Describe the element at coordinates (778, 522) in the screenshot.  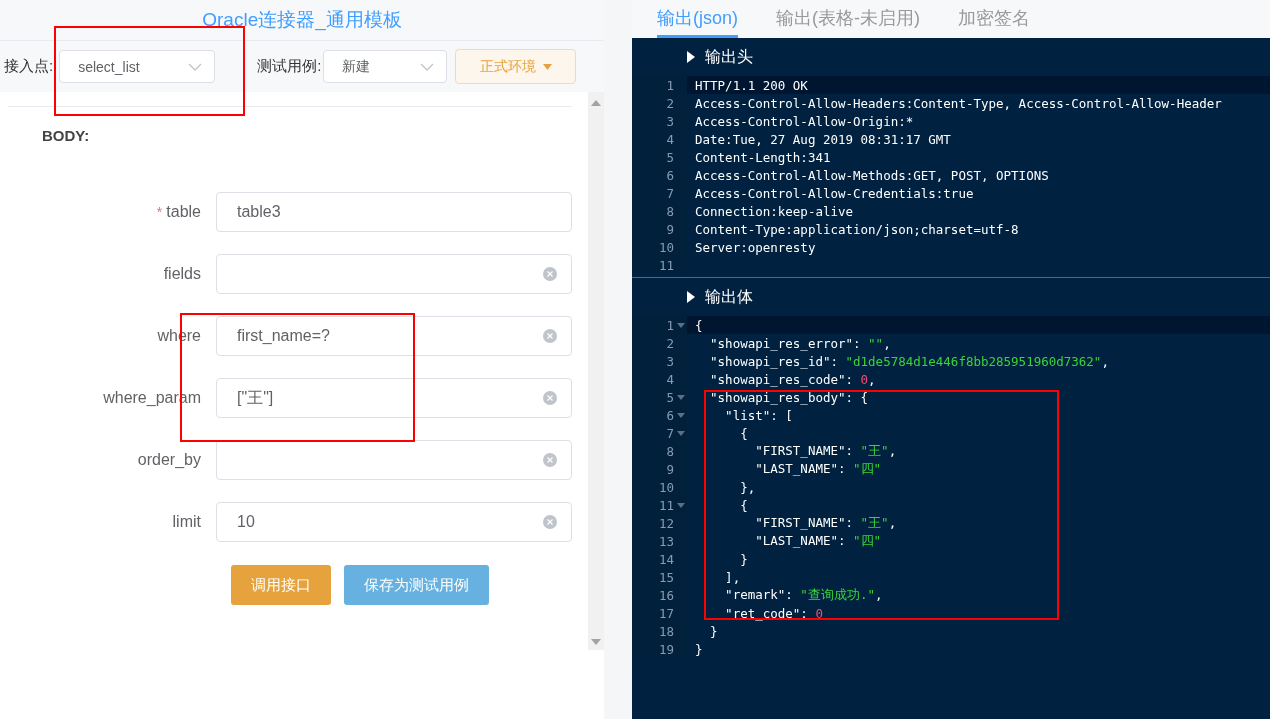
I see `code-key: "FIRST_NAME":` at that location.